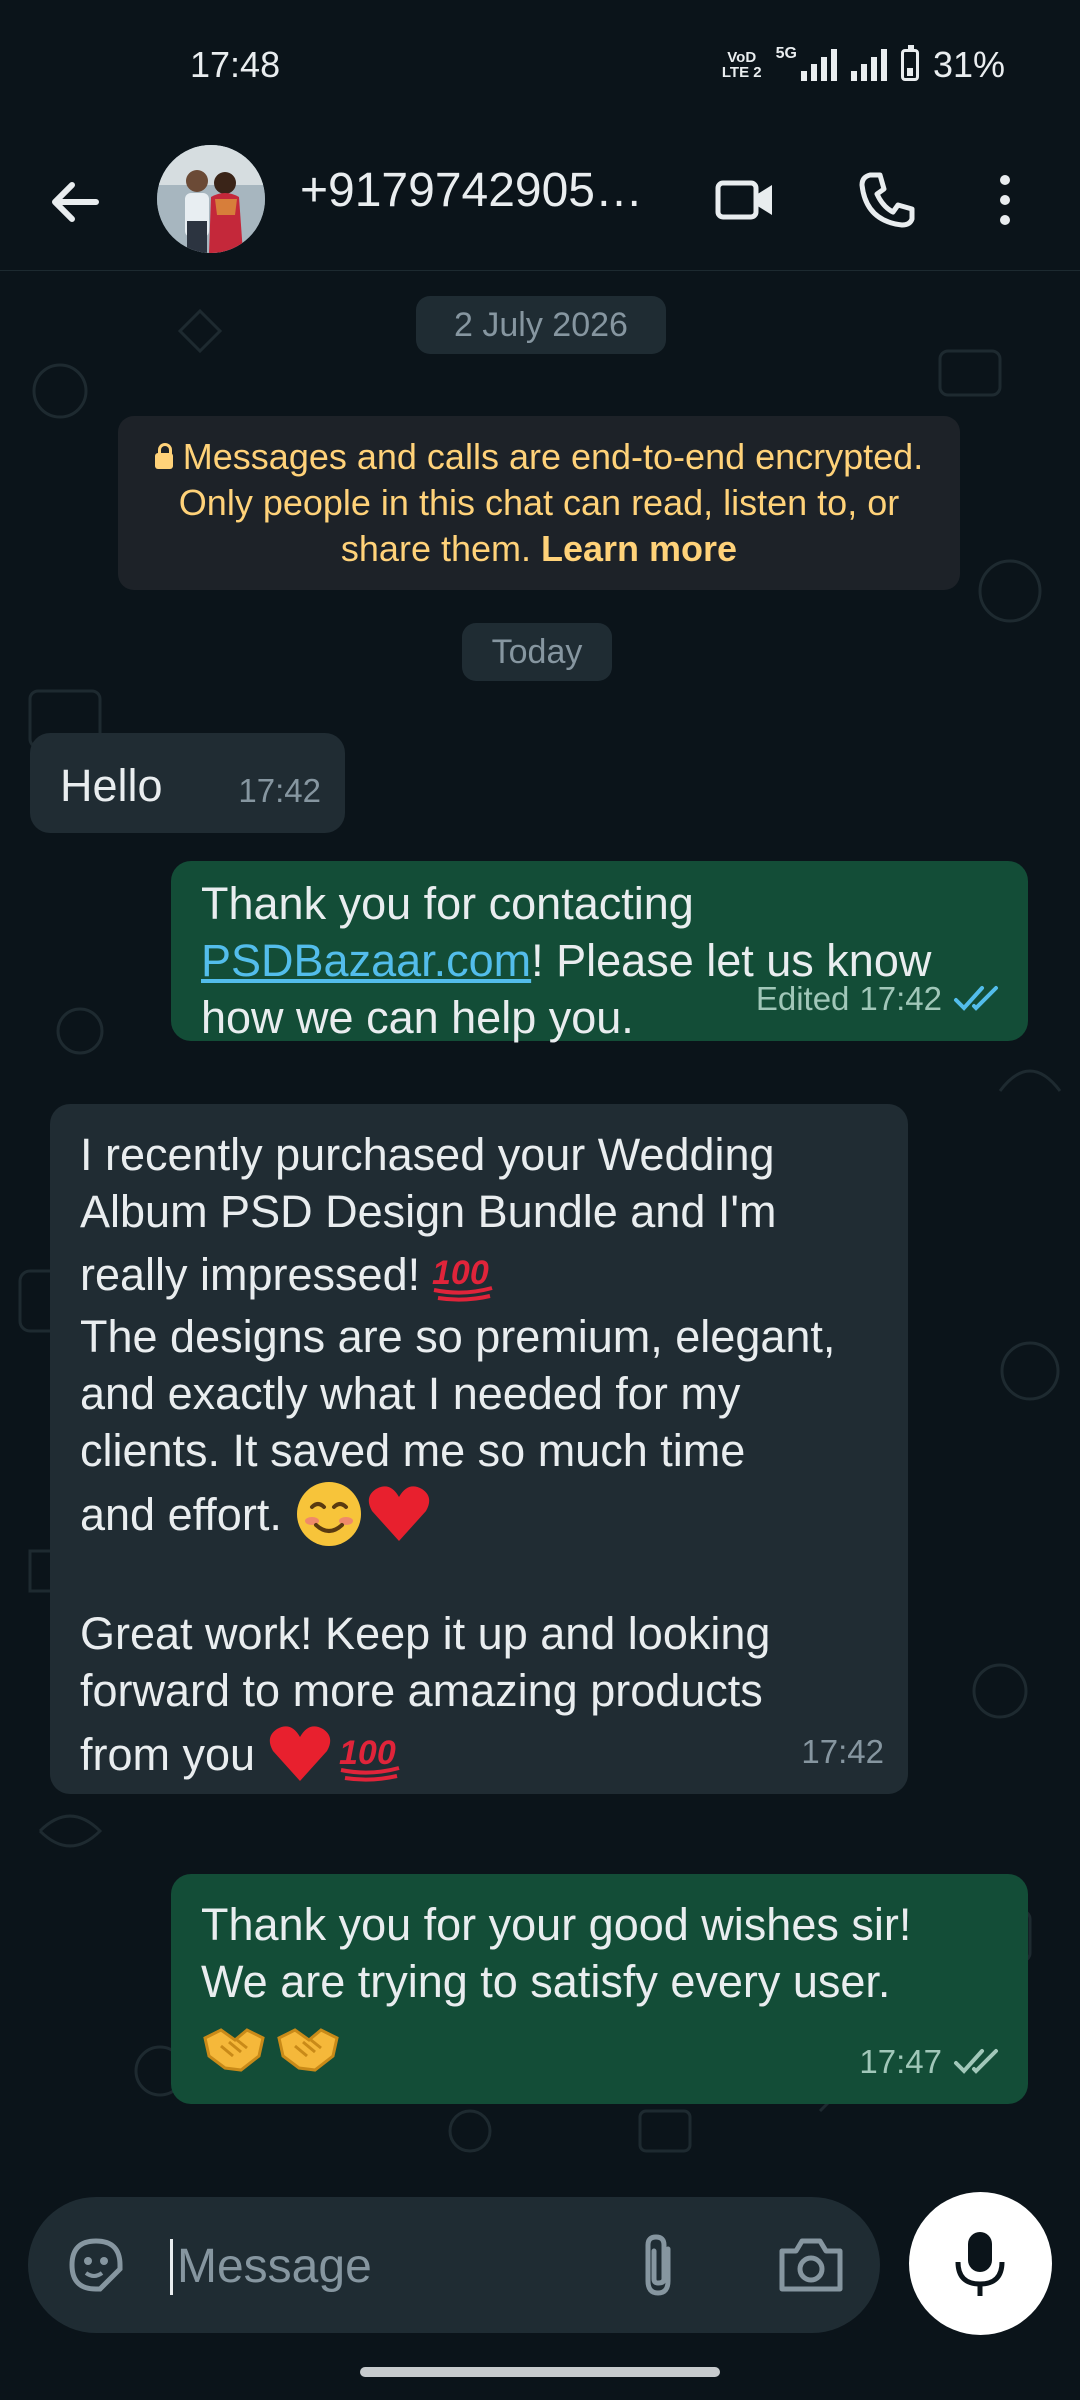 The height and width of the screenshot is (2400, 1080). I want to click on message-time: 17:47, so click(900, 2061).